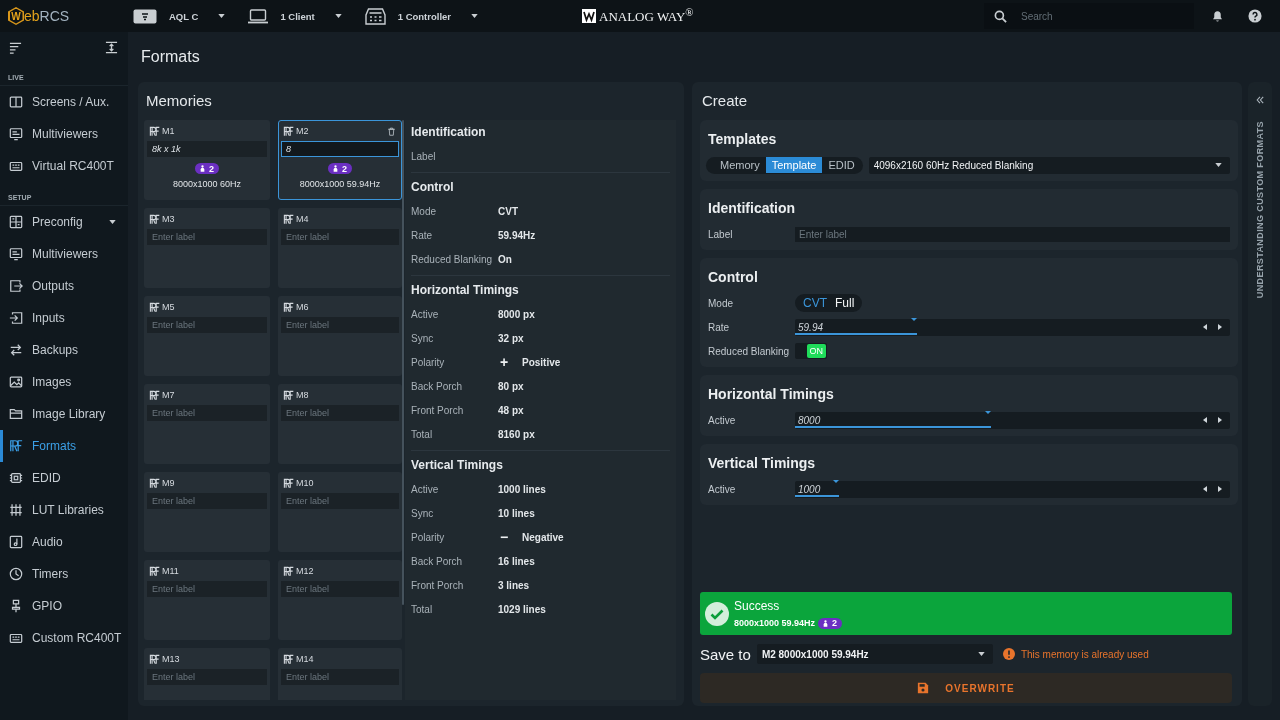  I want to click on card-title: Identification, so click(752, 208).